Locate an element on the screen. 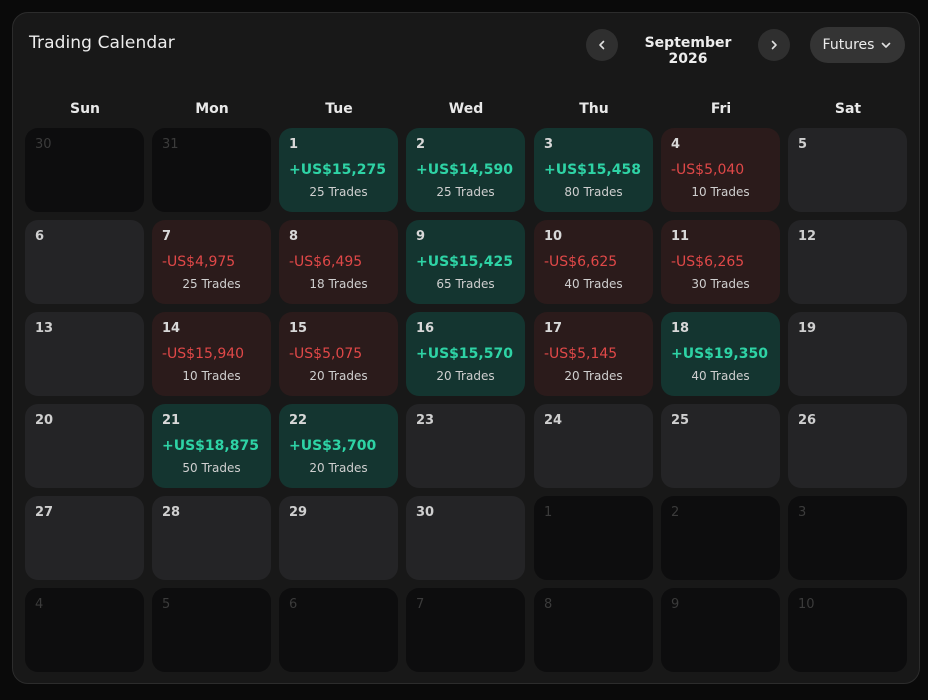 The height and width of the screenshot is (700, 928). trade-count: 10 Trades is located at coordinates (211, 376).